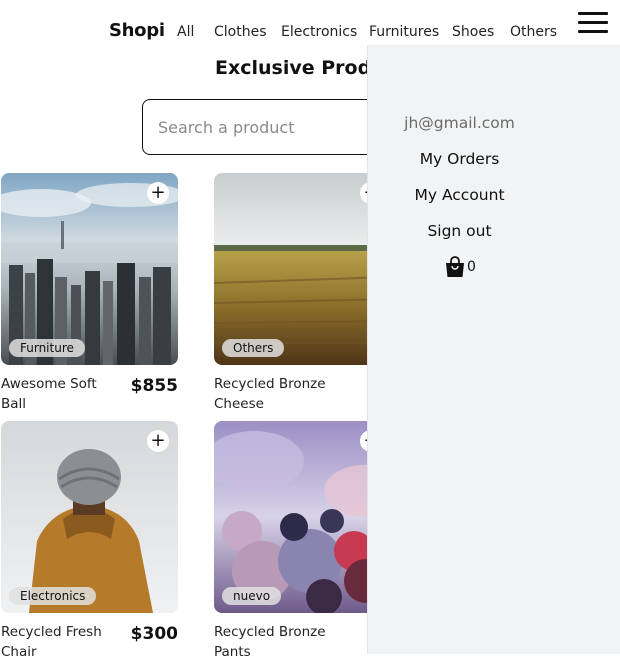  Describe the element at coordinates (302, 517) in the screenshot. I see `product-image: nuevo +` at that location.